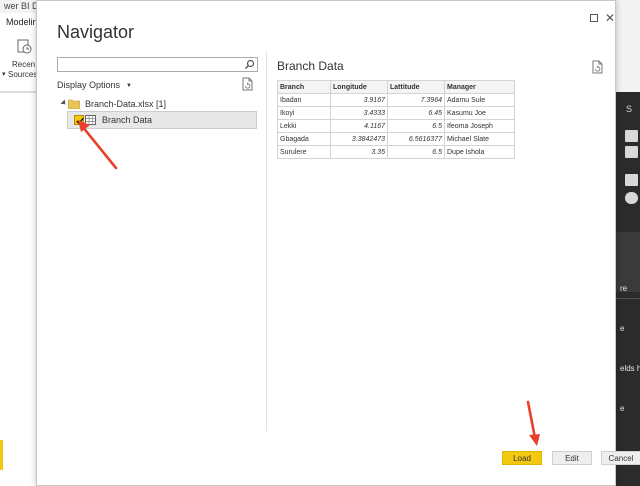 Image resolution: width=640 pixels, height=486 pixels. I want to click on table-cell: Ikoyi, so click(304, 113).